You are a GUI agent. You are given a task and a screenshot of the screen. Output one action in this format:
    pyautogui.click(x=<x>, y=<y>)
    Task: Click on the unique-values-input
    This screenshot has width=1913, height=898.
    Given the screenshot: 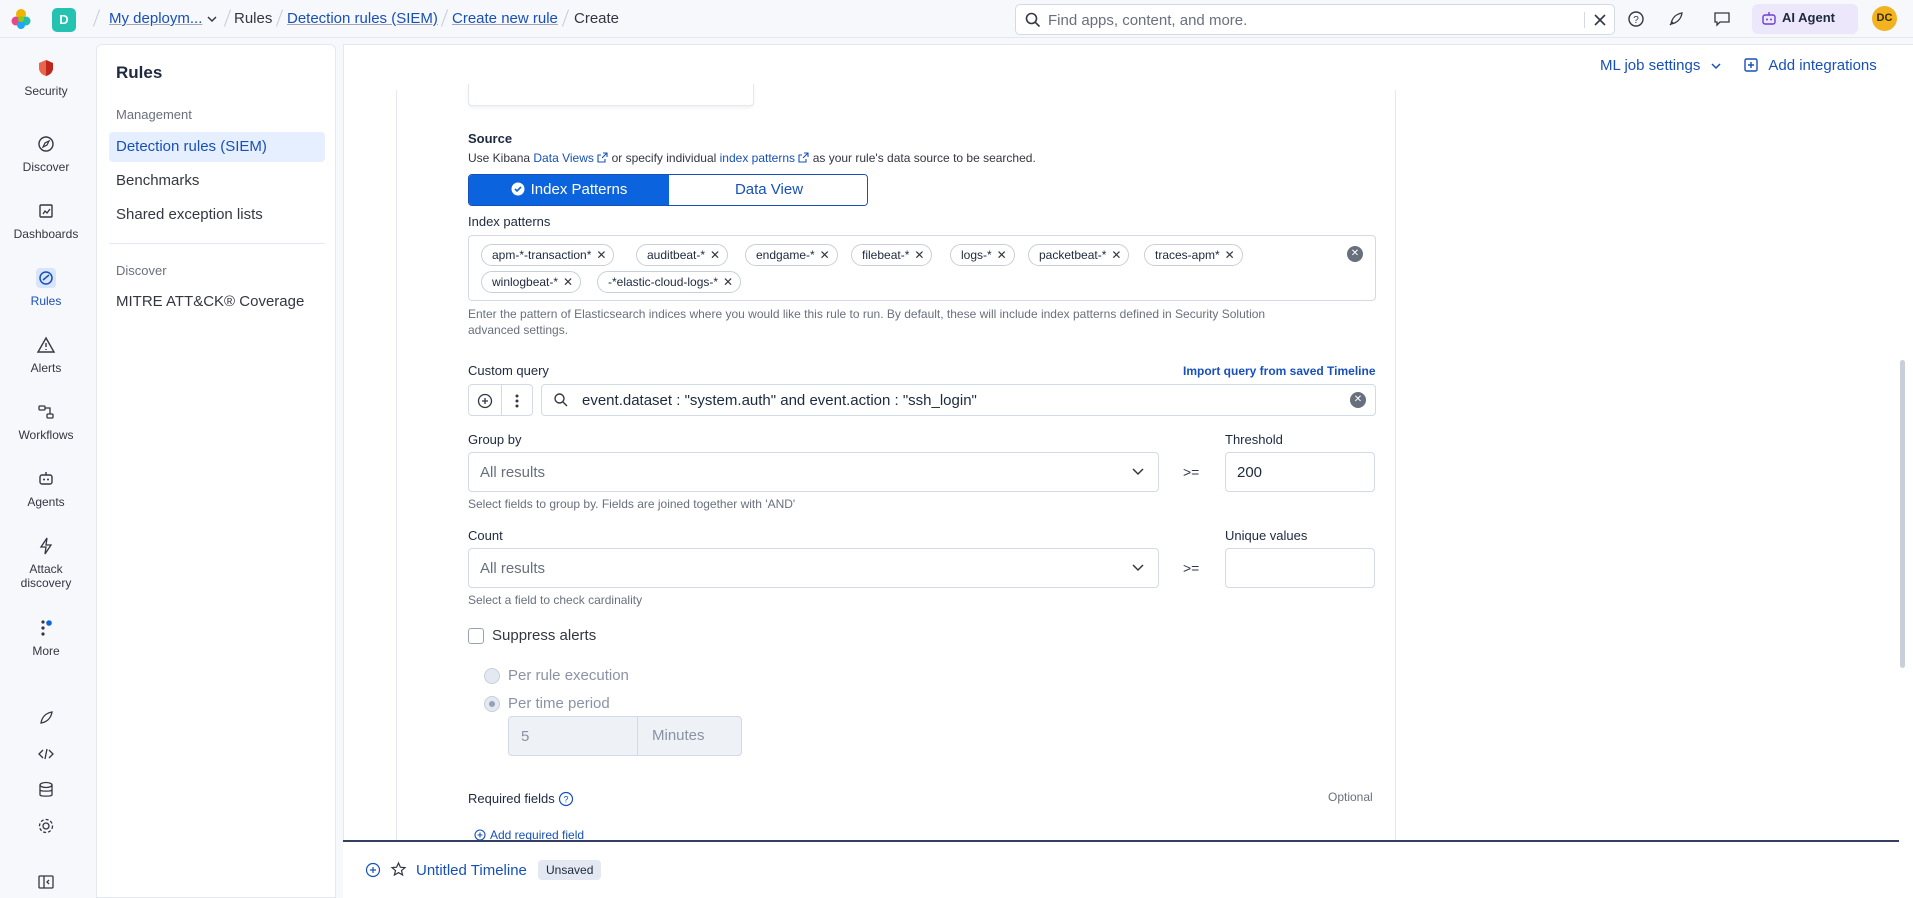 What is the action you would take?
    pyautogui.click(x=1300, y=568)
    